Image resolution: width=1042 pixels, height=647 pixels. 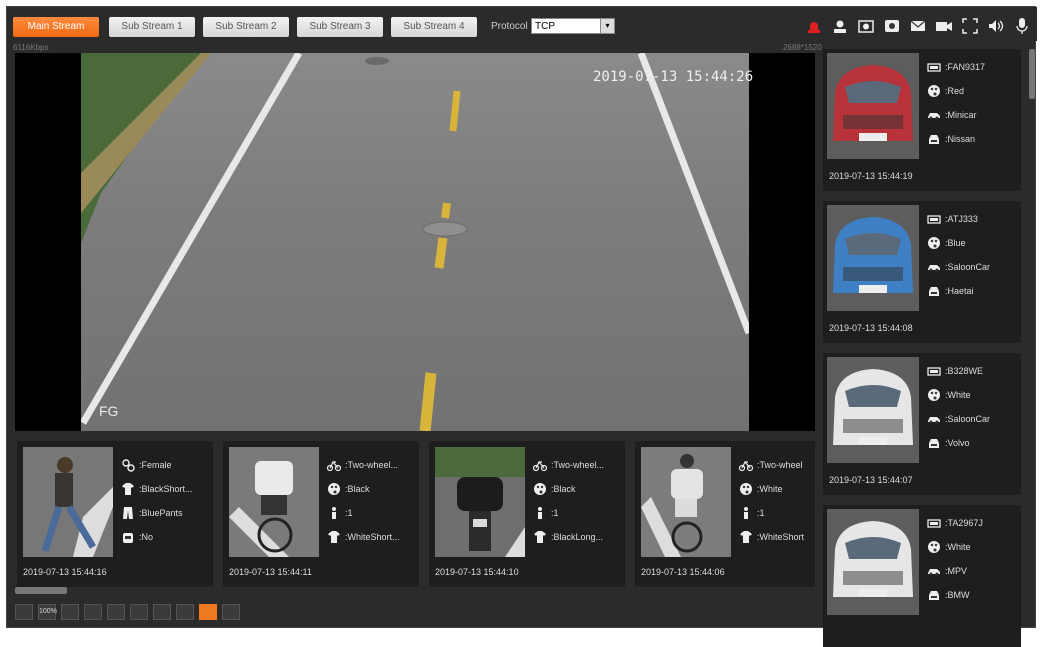 I want to click on vehicle-card: :TA2967J:White:MPV:BMW, so click(x=922, y=576).